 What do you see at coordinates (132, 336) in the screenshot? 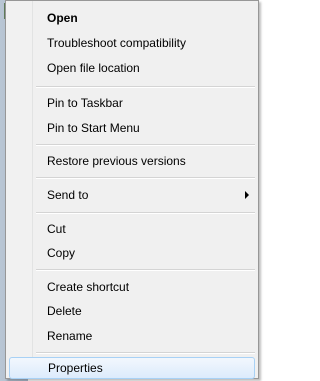
I see `menu-item-rename: Rename` at bounding box center [132, 336].